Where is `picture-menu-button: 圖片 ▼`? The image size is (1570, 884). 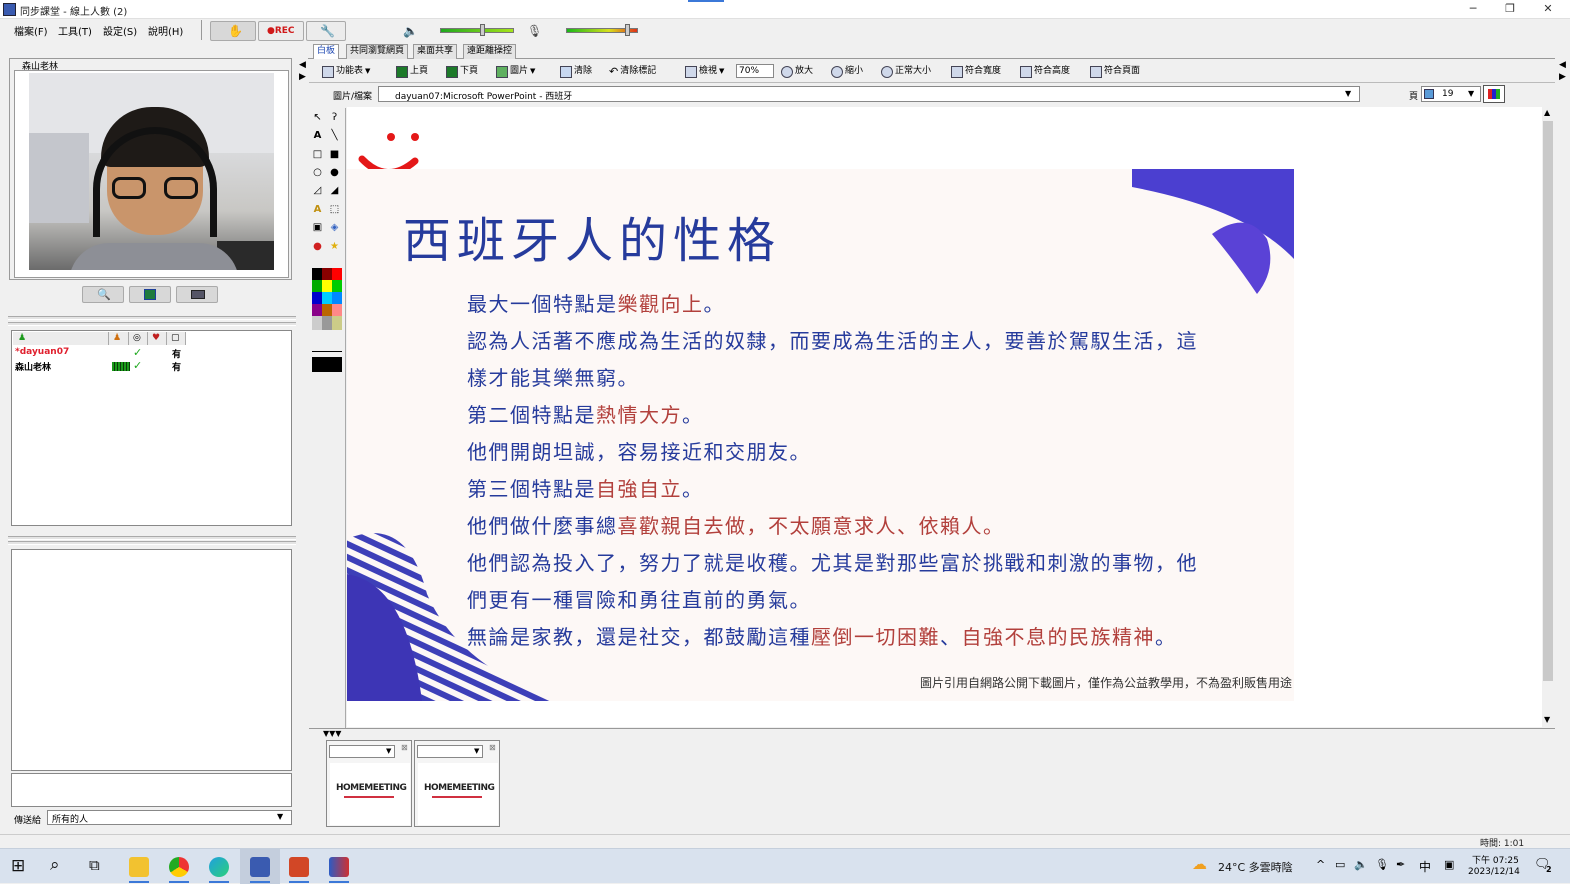
picture-menu-button: 圖片 ▼ is located at coordinates (515, 71).